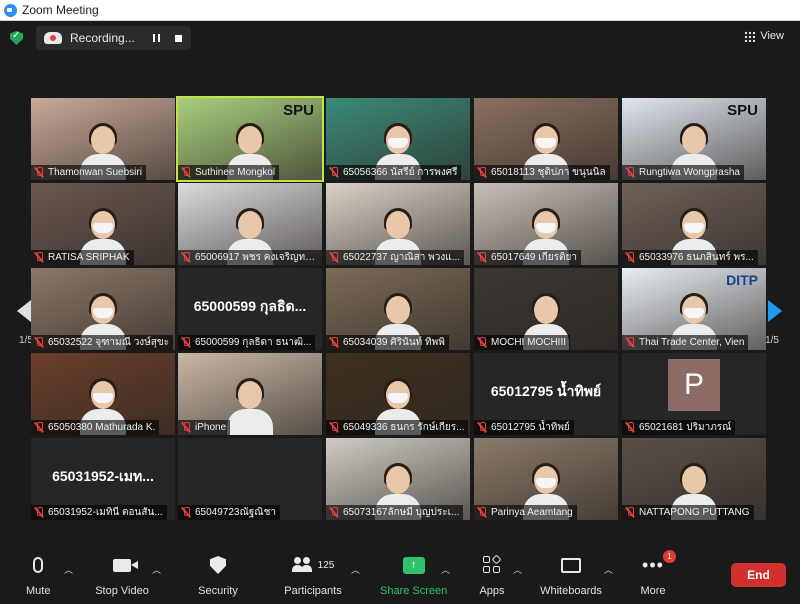 Image resolution: width=800 pixels, height=604 pixels. I want to click on avatar: P, so click(694, 385).